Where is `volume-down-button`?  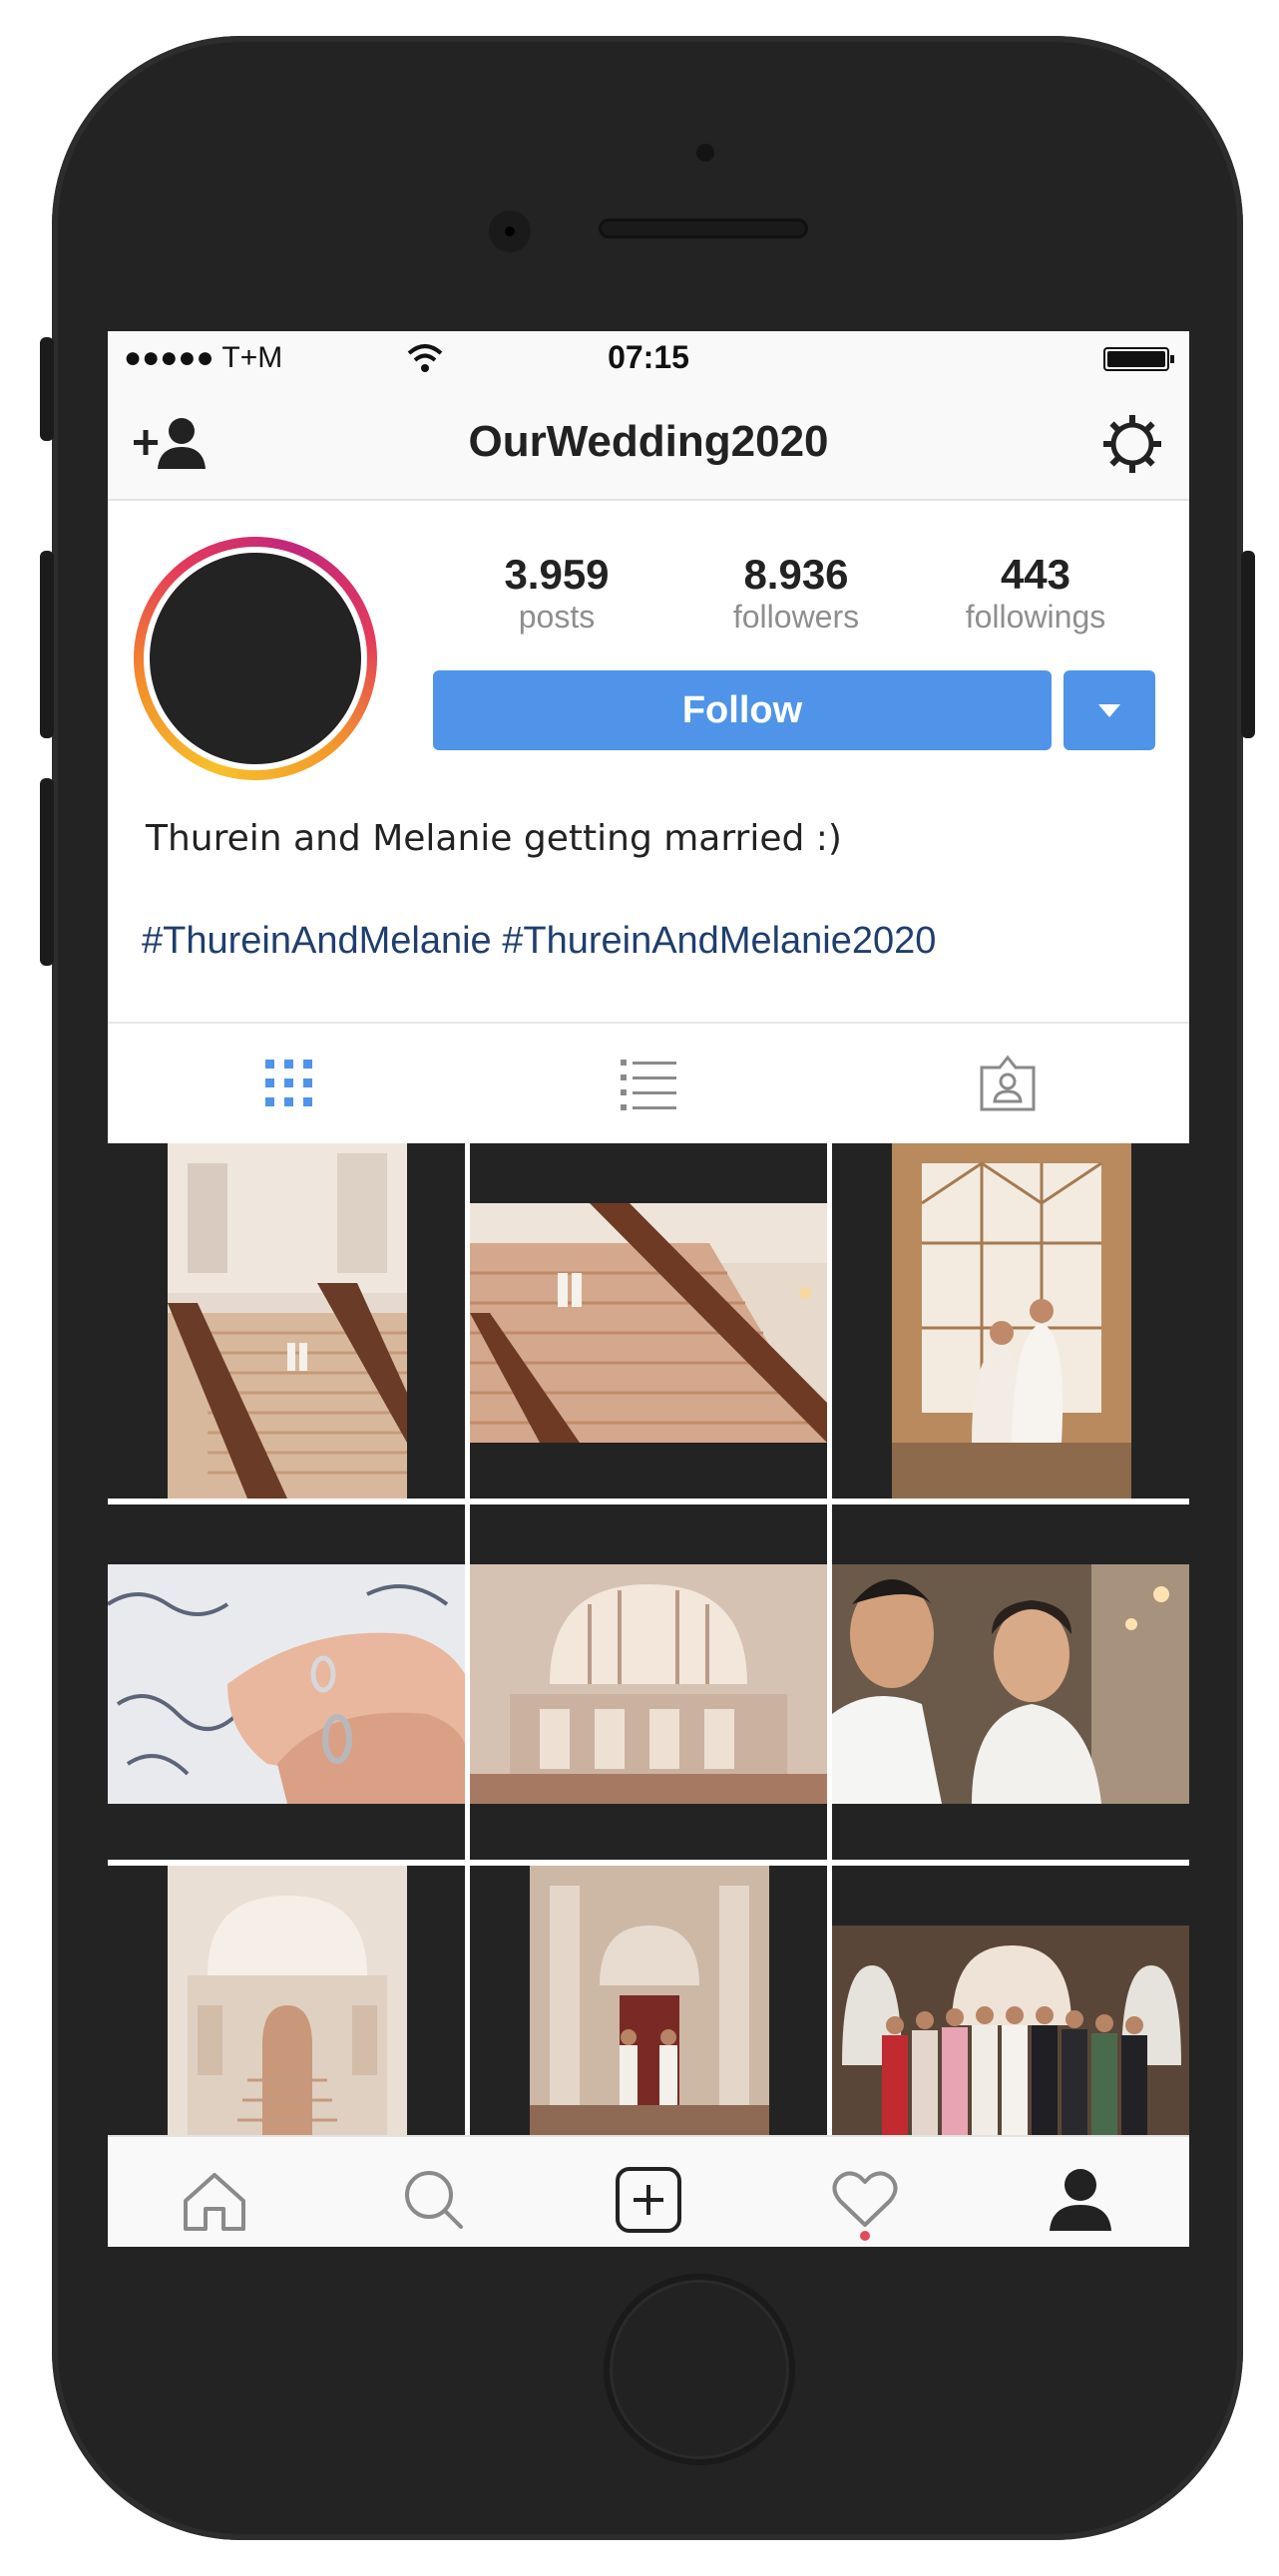 volume-down-button is located at coordinates (47, 872).